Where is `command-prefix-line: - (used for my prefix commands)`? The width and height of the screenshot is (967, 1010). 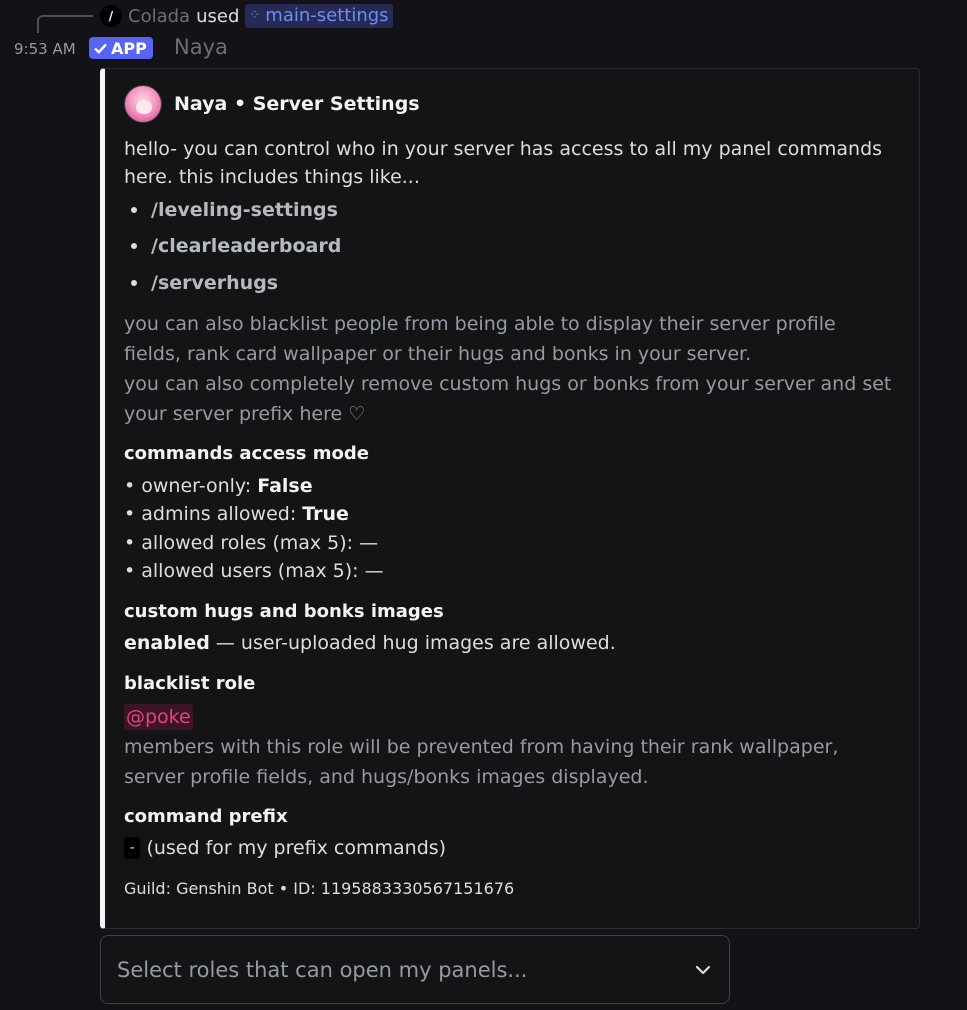
command-prefix-line: - (used for my prefix commands) is located at coordinates (285, 848).